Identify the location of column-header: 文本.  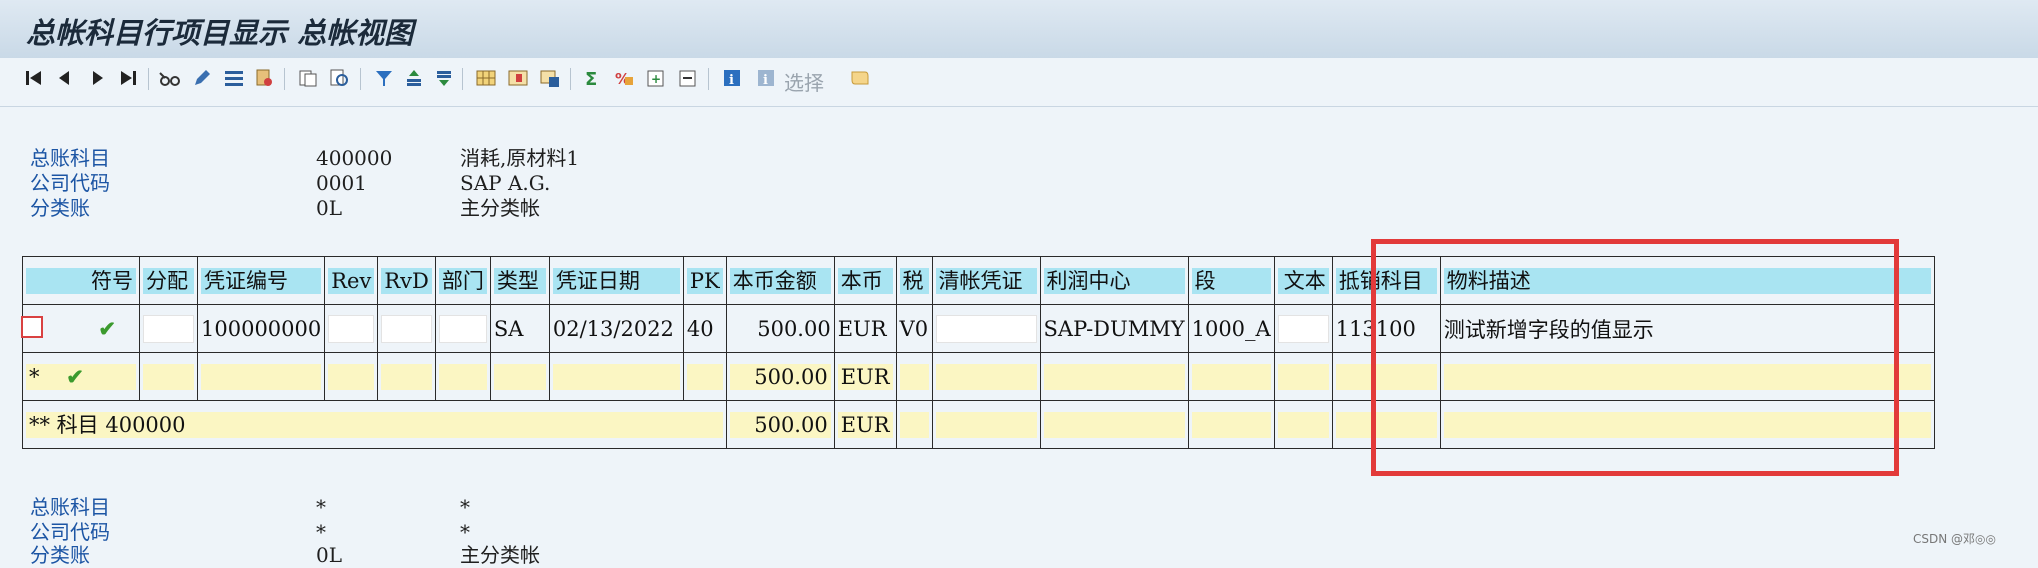
(1303, 280).